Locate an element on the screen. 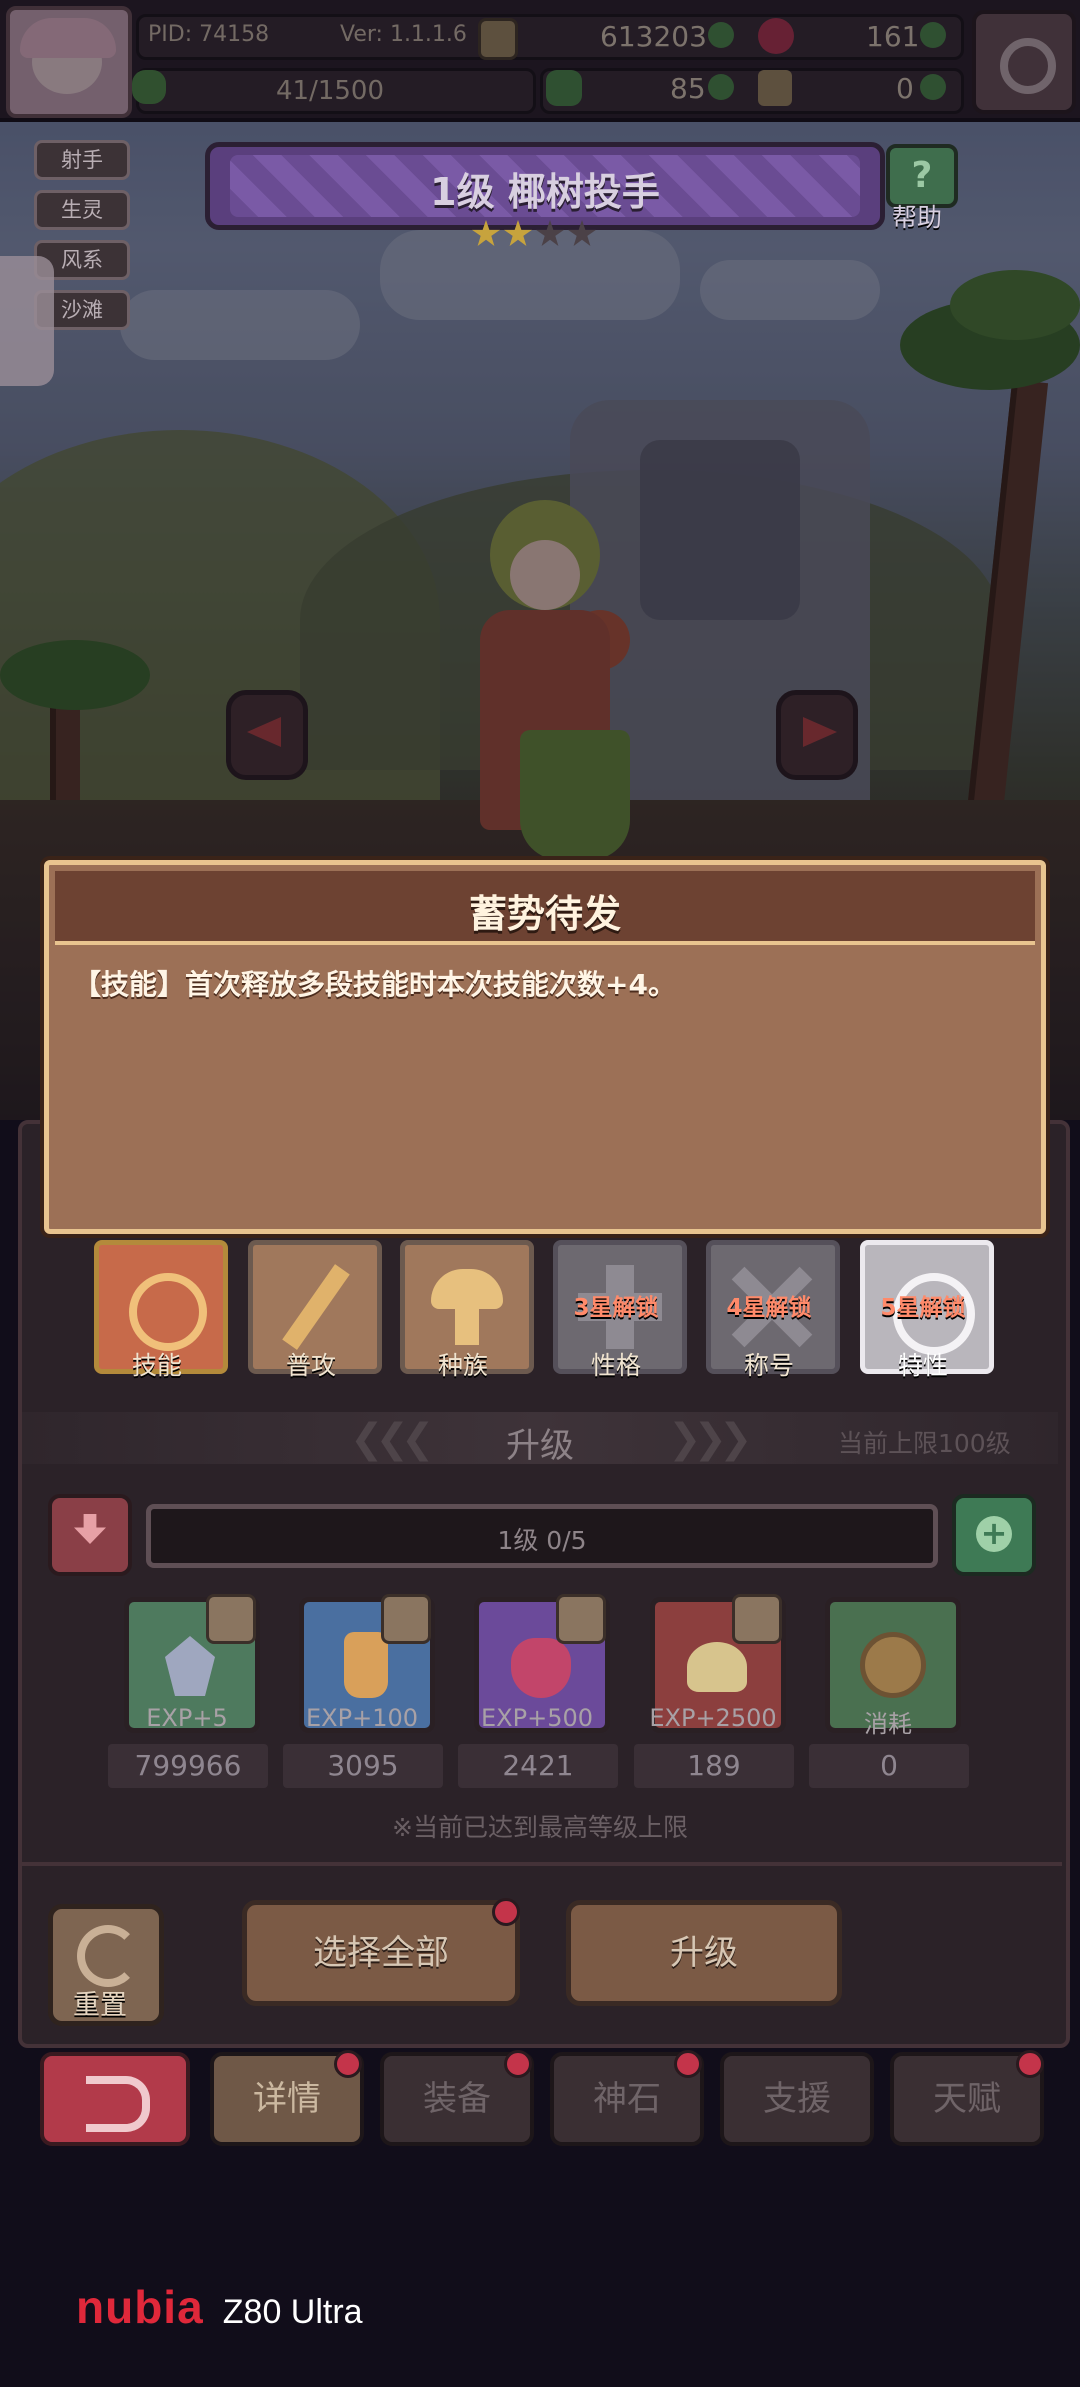 This screenshot has height=2387, width=1080. upgrade-button-label: 升级 is located at coordinates (704, 1953).